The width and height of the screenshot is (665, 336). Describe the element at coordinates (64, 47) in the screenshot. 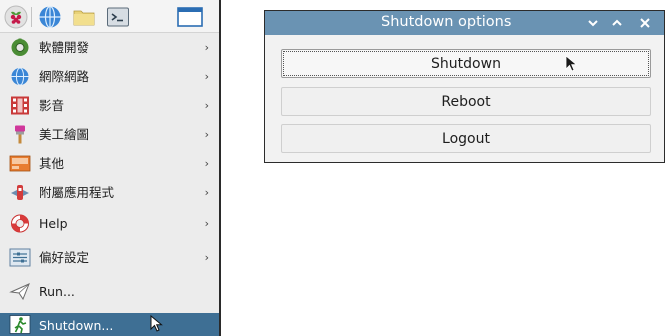

I see `menu-item-label: 軟體開發` at that location.